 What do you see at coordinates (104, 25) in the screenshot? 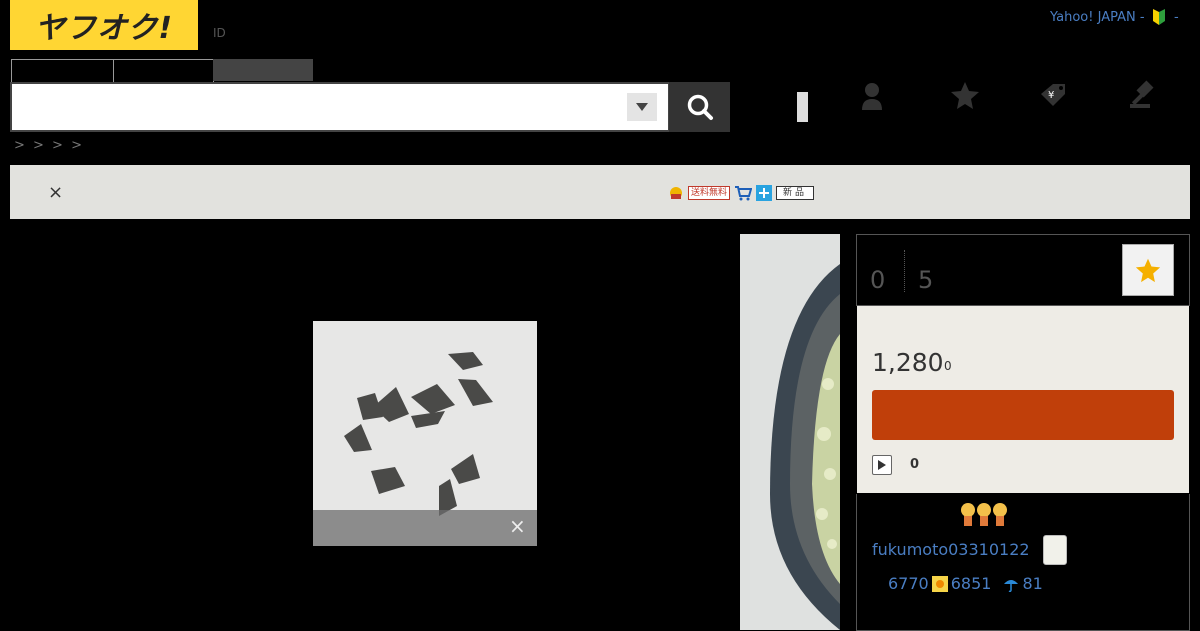
I see `yahuoku-logo: ヤフオク!` at bounding box center [104, 25].